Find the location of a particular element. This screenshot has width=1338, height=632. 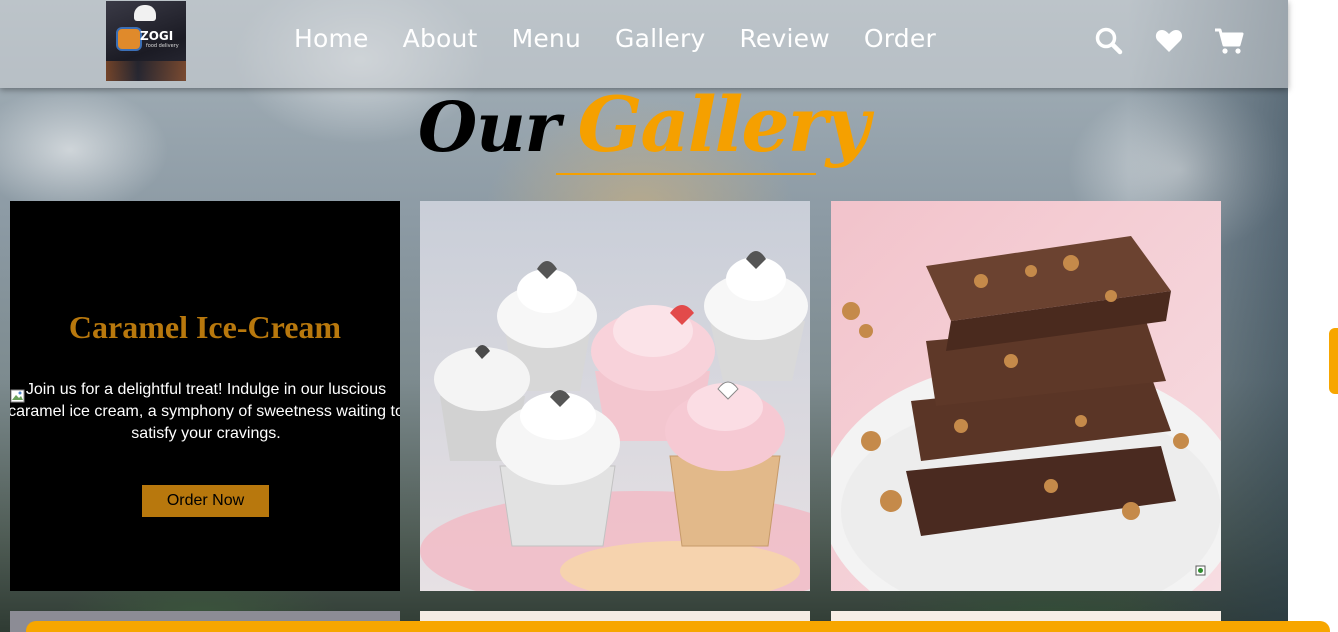

nav-order: Order is located at coordinates (900, 38).